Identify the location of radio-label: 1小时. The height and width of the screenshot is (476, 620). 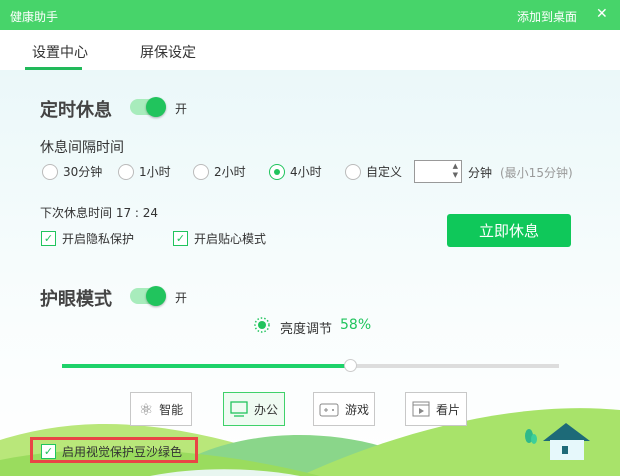
(155, 172).